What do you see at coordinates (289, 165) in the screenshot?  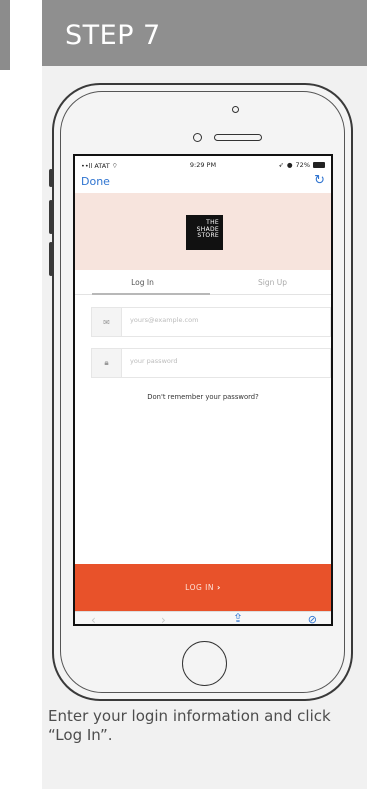 I see `alarm-icon: ●` at bounding box center [289, 165].